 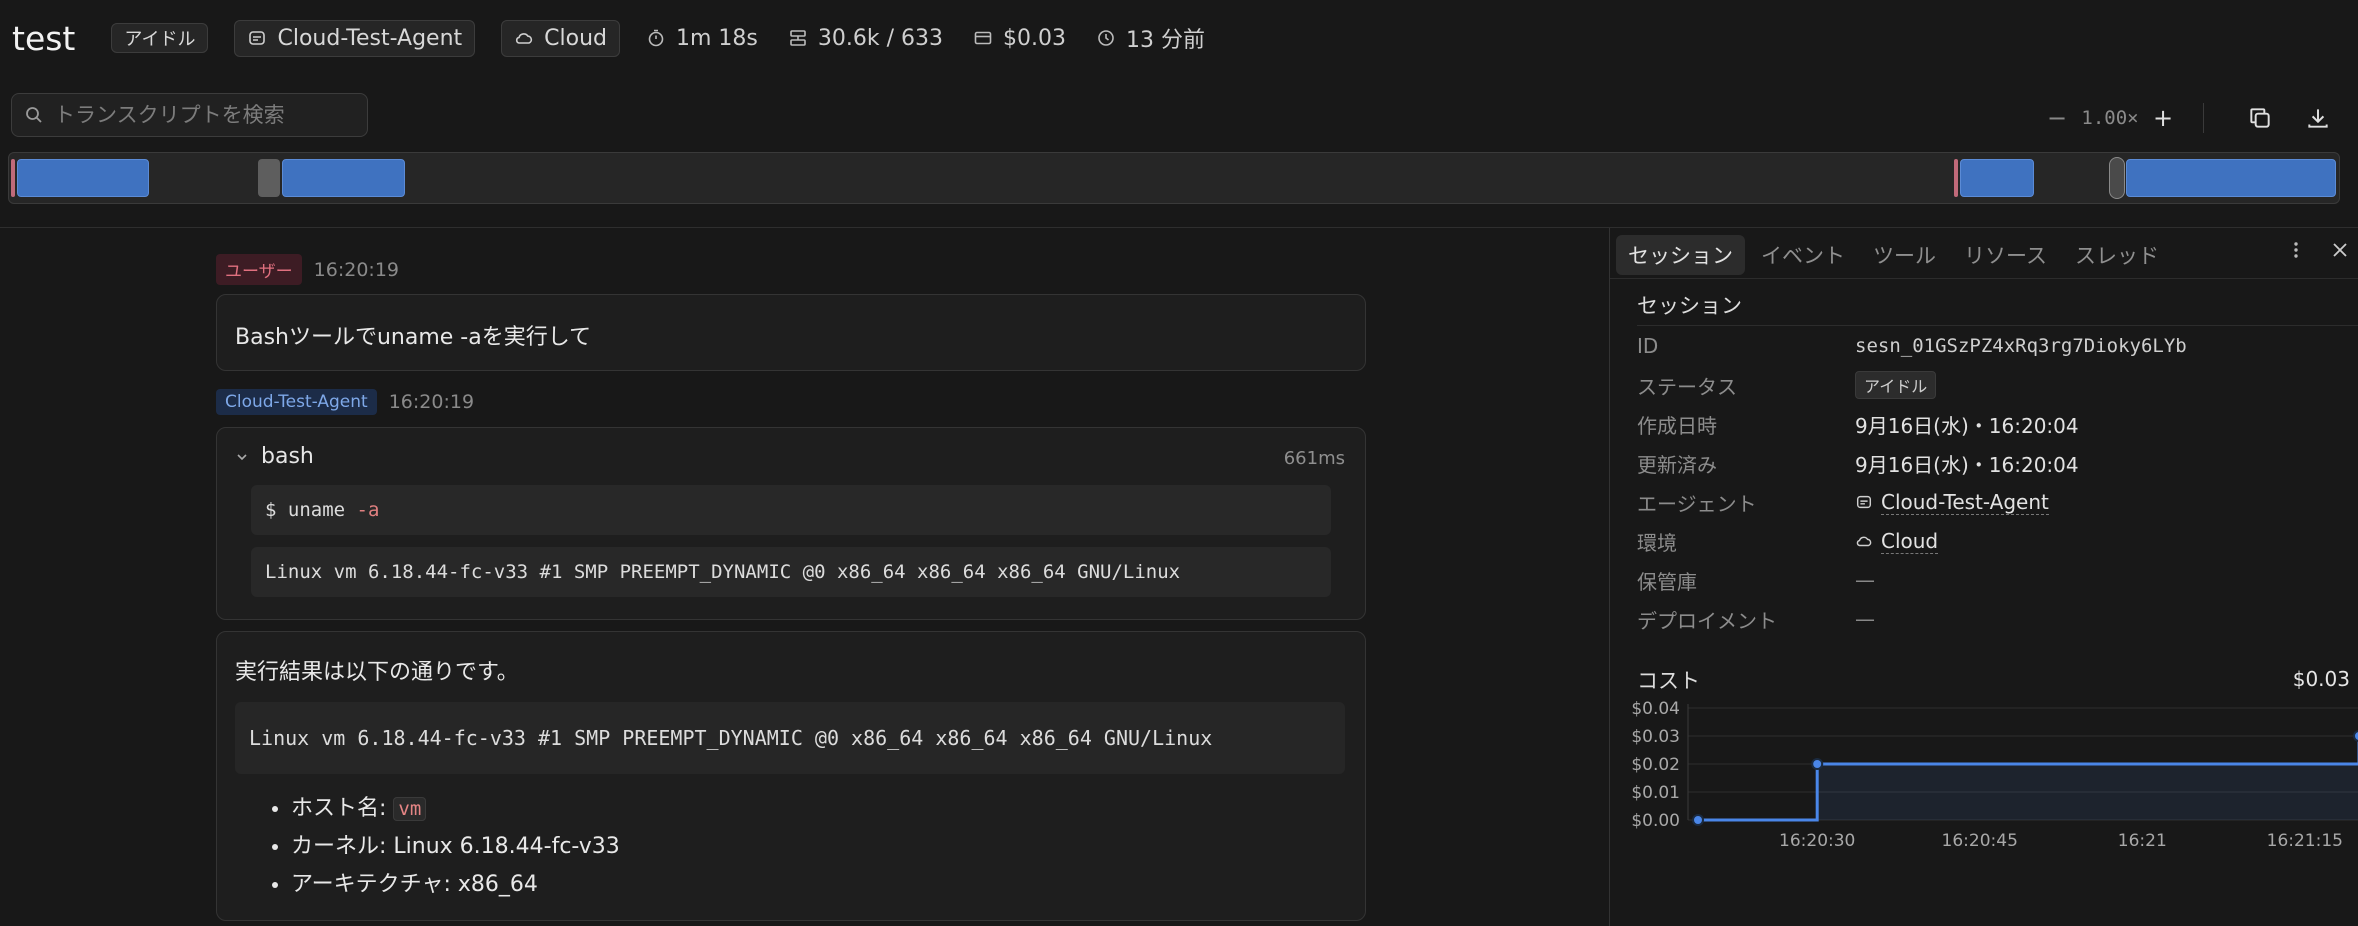 I want to click on agent-label: エージェント, so click(x=1697, y=503).